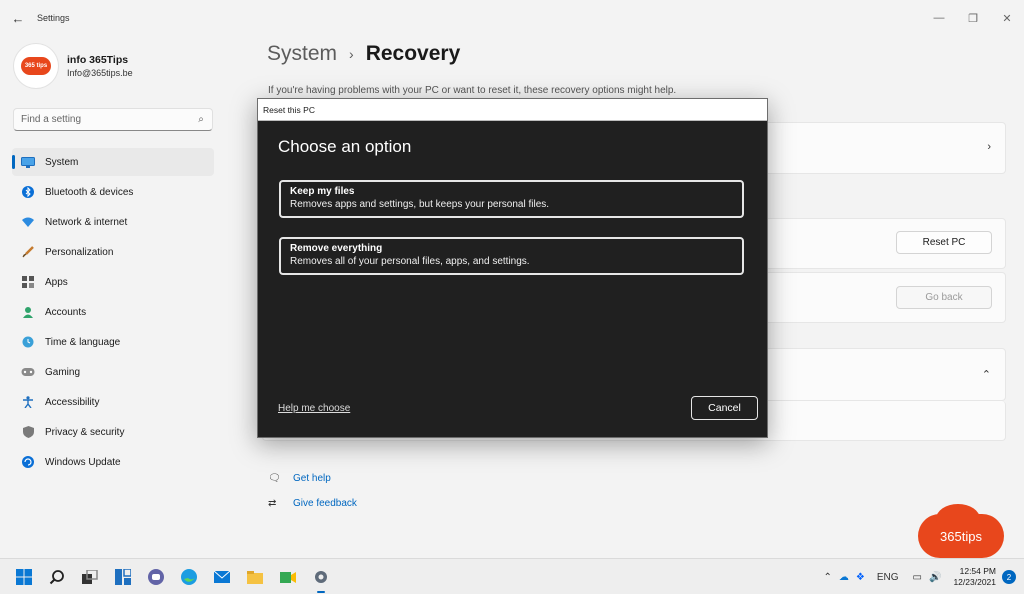  What do you see at coordinates (123, 577) in the screenshot?
I see `widgets-icon` at bounding box center [123, 577].